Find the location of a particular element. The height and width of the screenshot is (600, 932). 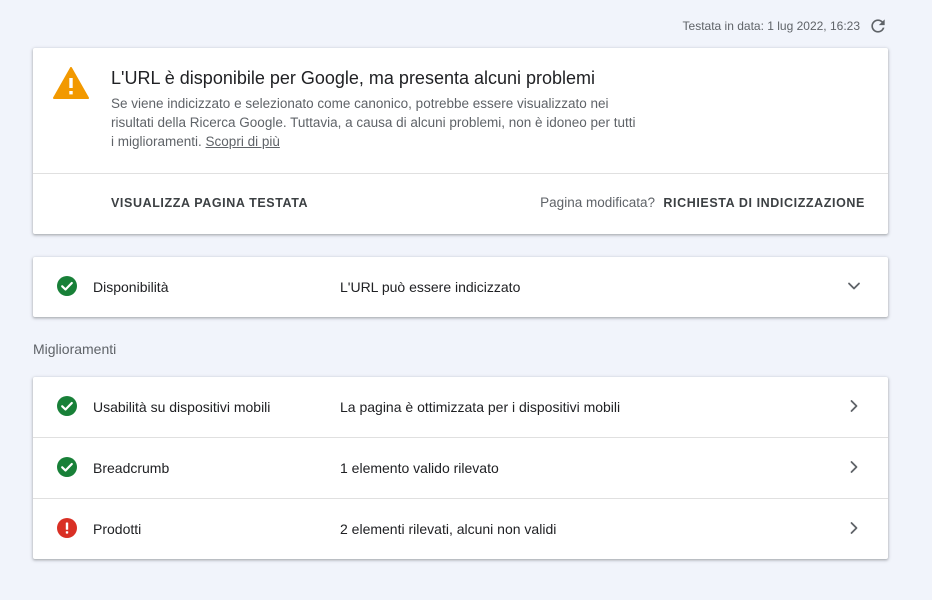

enhancement-label: Breadcrumb is located at coordinates (131, 468).